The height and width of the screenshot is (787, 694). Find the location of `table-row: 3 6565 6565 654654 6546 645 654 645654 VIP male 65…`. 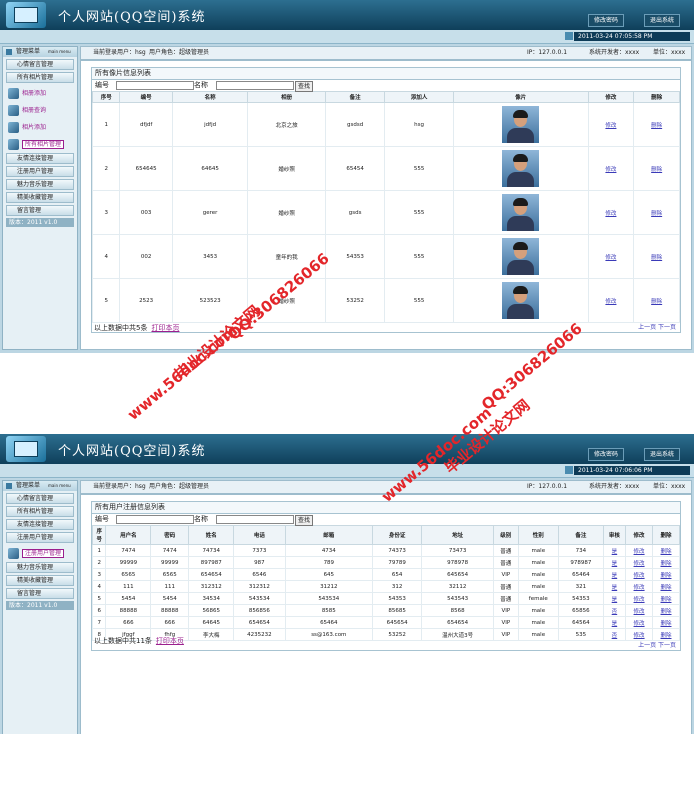

table-row: 3 6565 6565 654654 6546 645 654 645654 VIP male 65… is located at coordinates (385, 574).